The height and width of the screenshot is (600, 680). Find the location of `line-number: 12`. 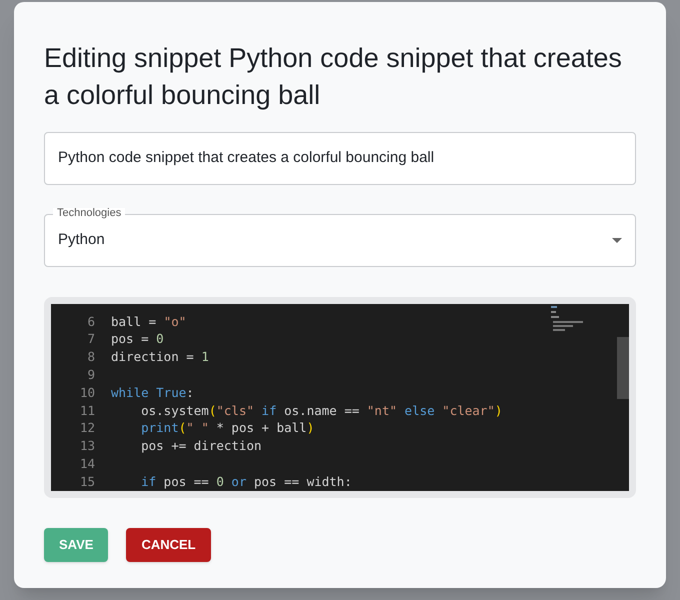

line-number: 12 is located at coordinates (86, 428).